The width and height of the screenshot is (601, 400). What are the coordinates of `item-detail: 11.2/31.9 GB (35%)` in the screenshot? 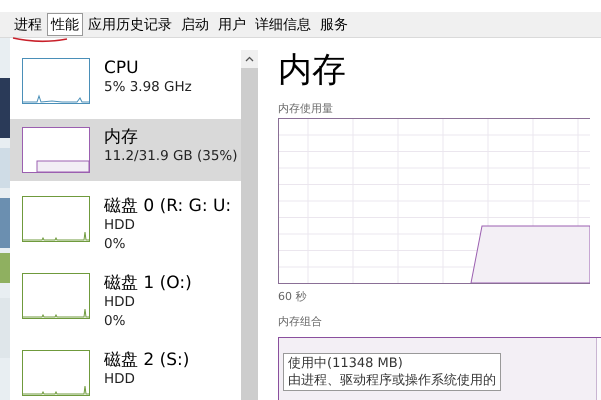 It's located at (171, 156).